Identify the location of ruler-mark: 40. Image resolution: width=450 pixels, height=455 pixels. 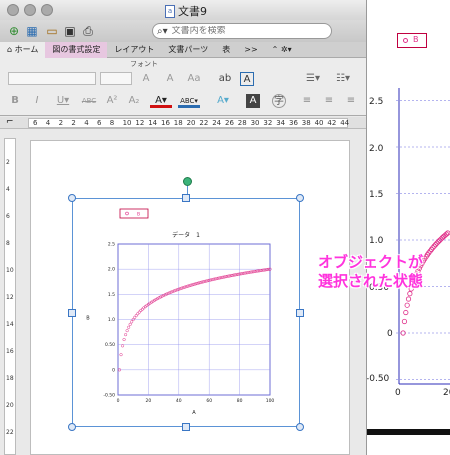
(319, 123).